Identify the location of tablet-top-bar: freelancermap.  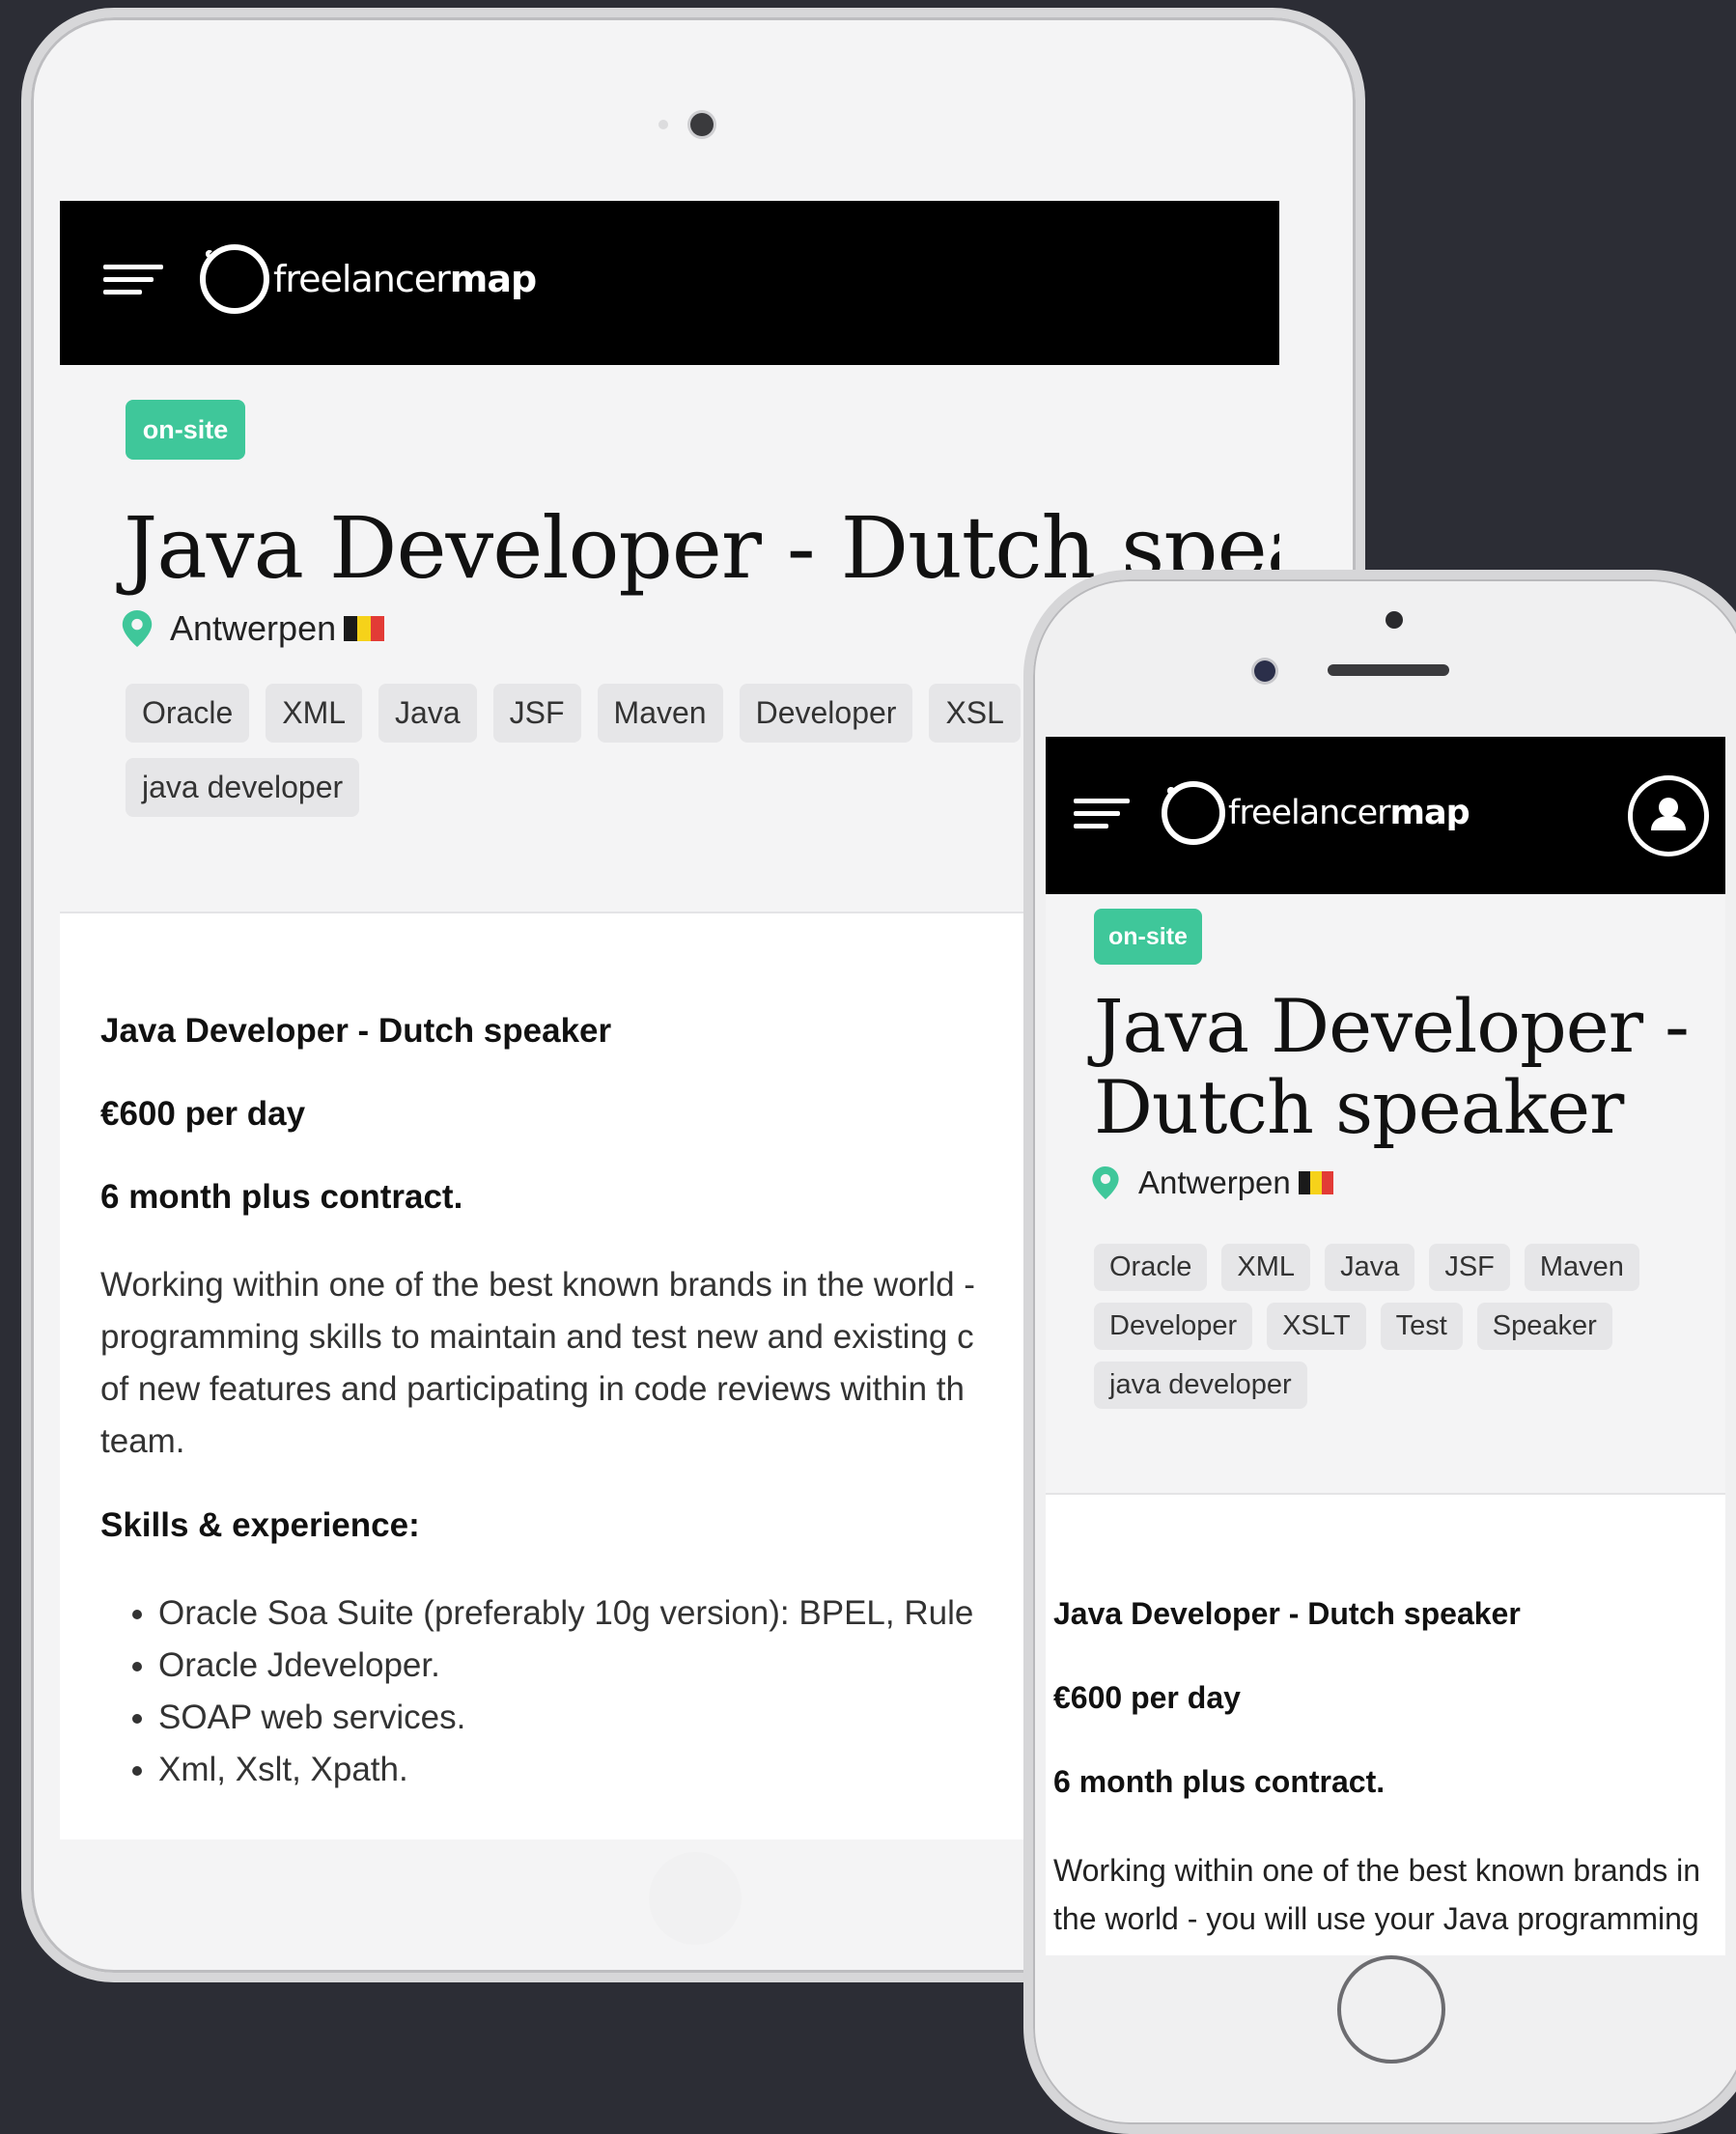
(670, 283).